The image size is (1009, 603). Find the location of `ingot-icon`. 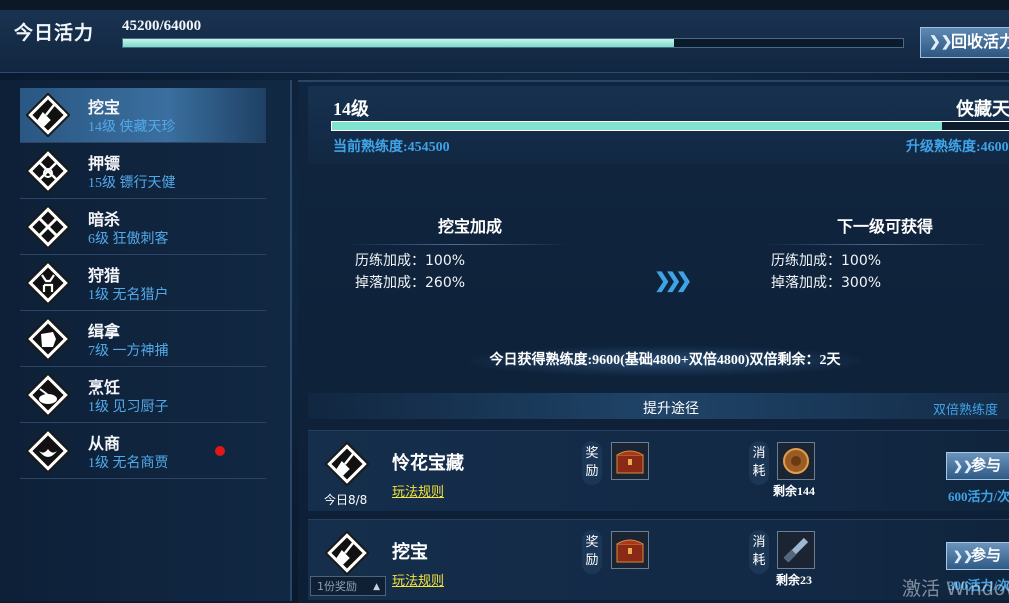

ingot-icon is located at coordinates (48, 451).